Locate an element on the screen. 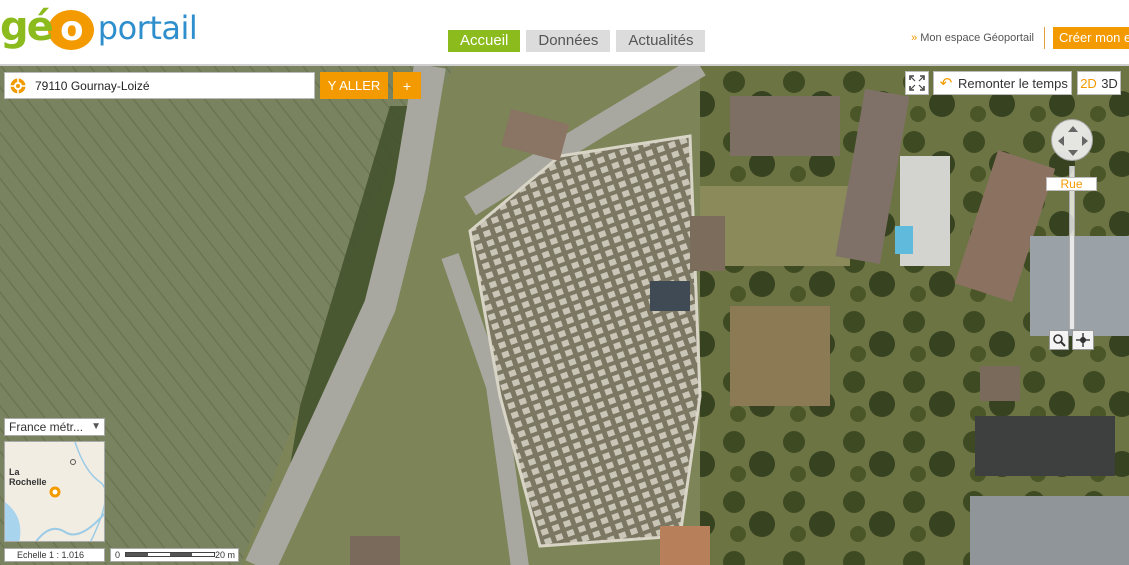 Image resolution: width=1129 pixels, height=565 pixels. undo-arrow-icon: ↶ is located at coordinates (946, 83).